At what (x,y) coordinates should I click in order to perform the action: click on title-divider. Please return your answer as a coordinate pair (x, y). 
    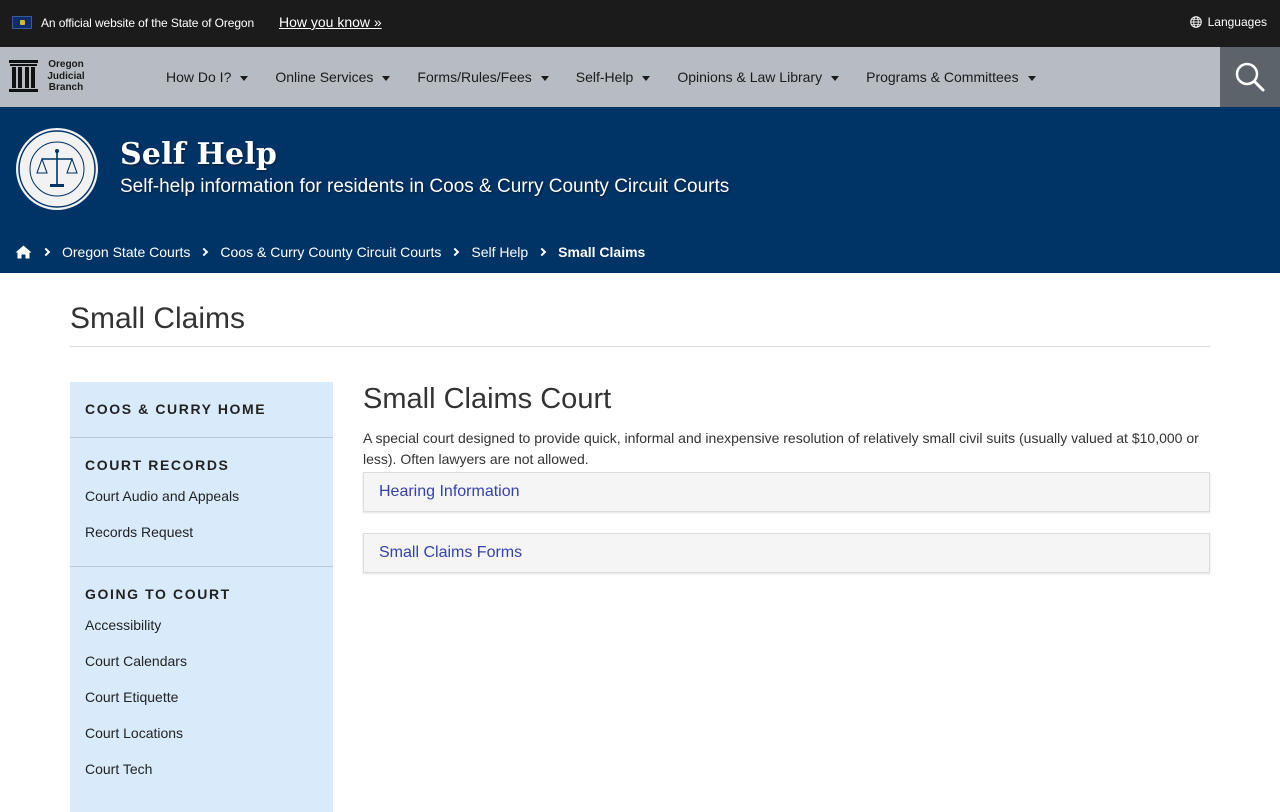
    Looking at the image, I should click on (640, 346).